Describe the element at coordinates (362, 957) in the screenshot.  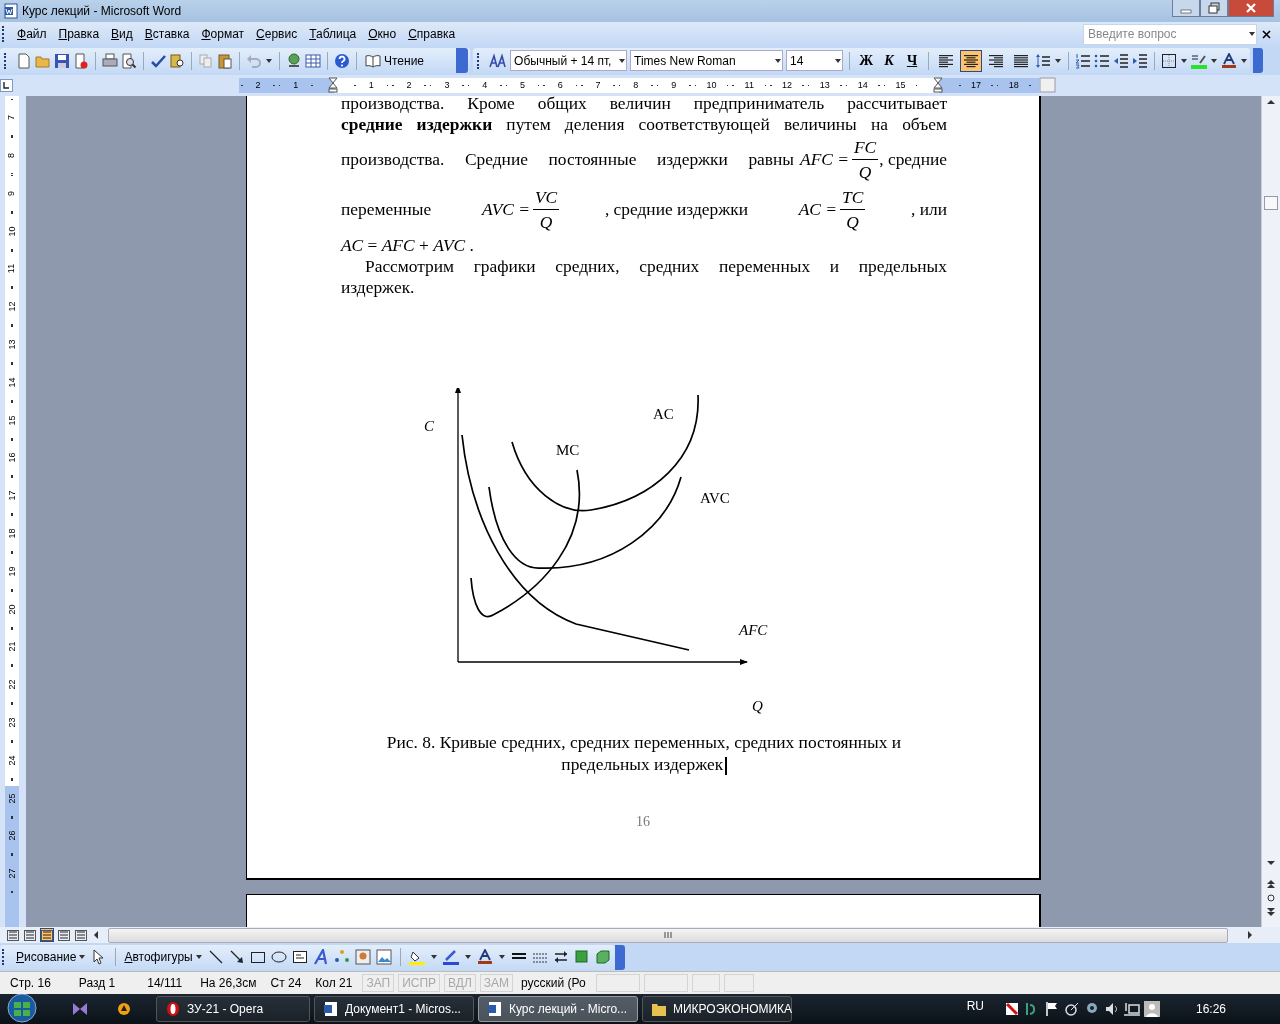
I see `clip-art-icon` at that location.